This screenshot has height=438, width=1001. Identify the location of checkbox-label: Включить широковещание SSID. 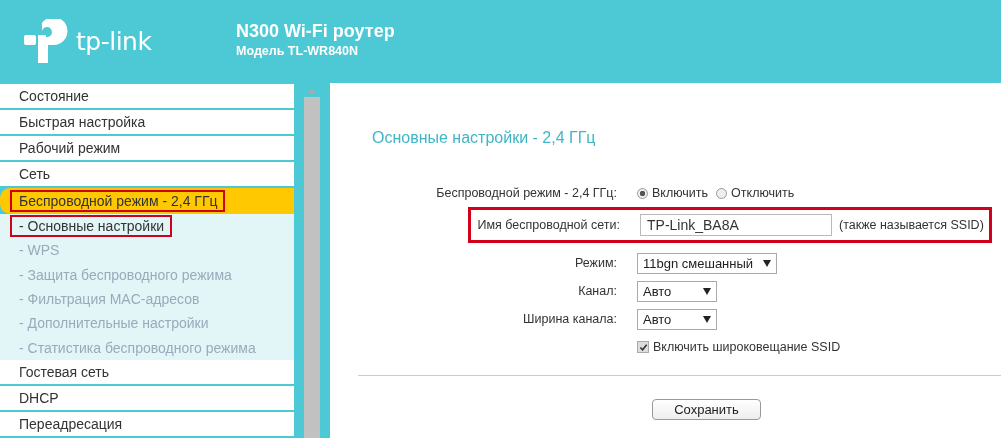
(747, 347).